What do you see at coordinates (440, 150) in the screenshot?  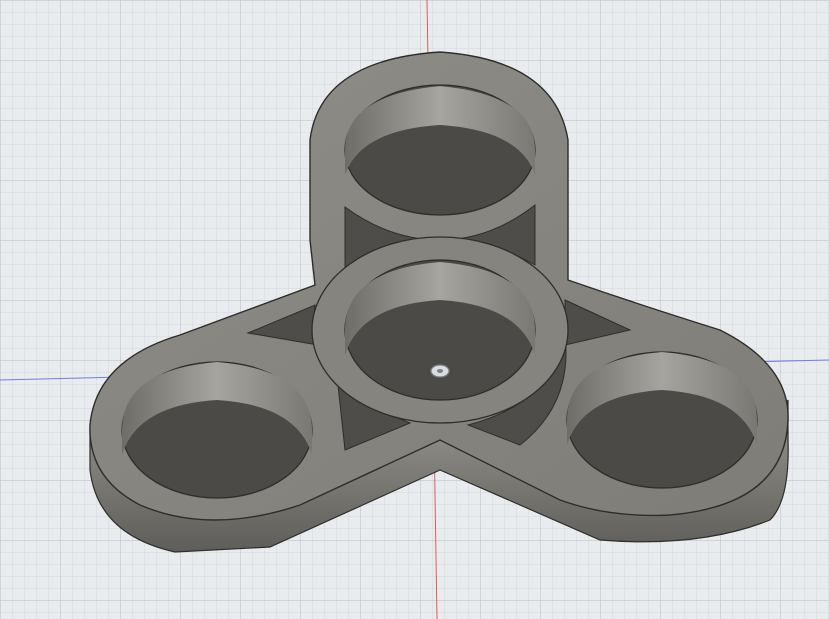 I see `bearing-hole-top` at bounding box center [440, 150].